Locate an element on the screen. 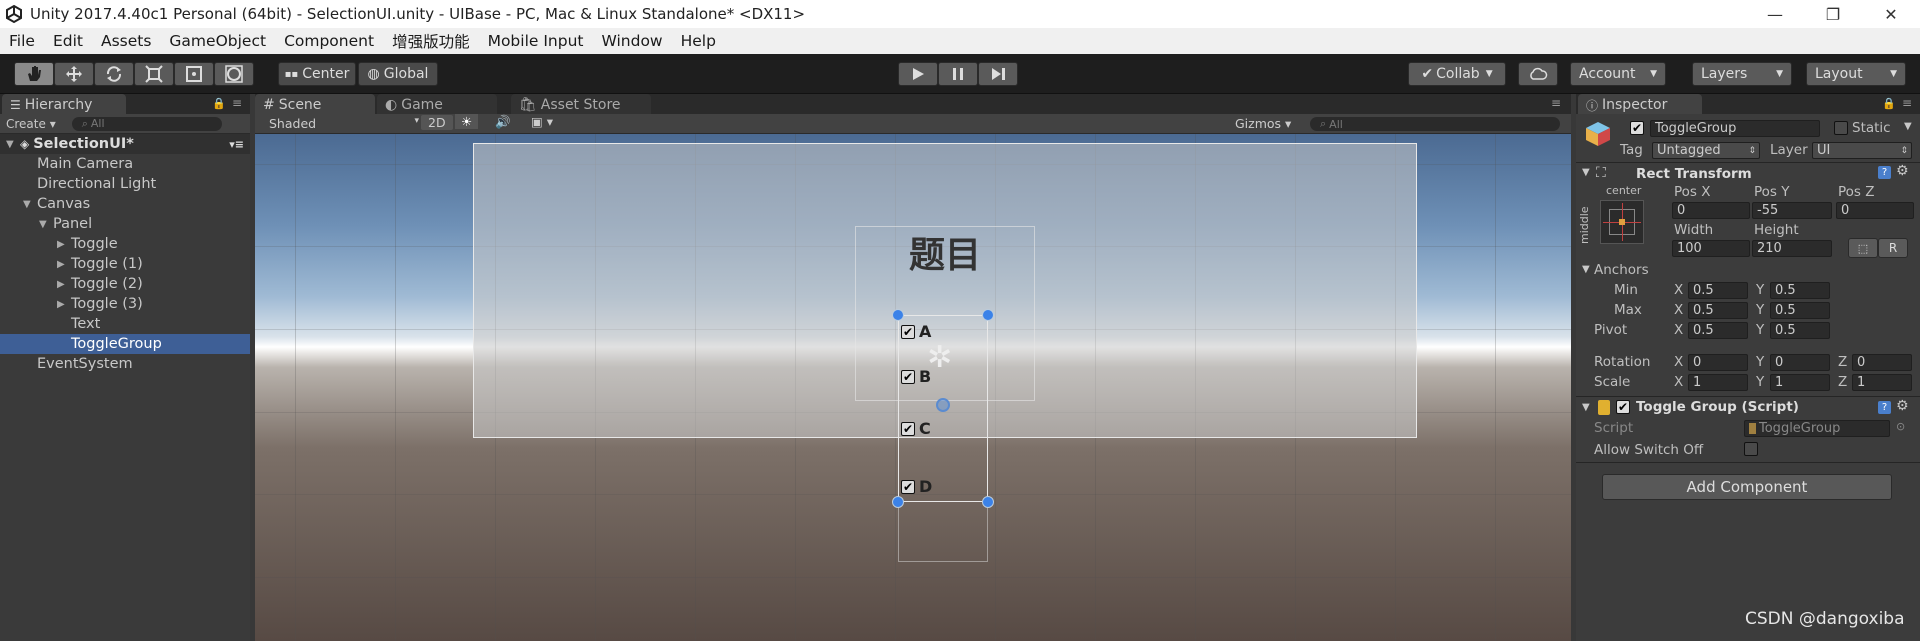 The height and width of the screenshot is (641, 1920). anchor-max-y-field: 0.5 is located at coordinates (1800, 310).